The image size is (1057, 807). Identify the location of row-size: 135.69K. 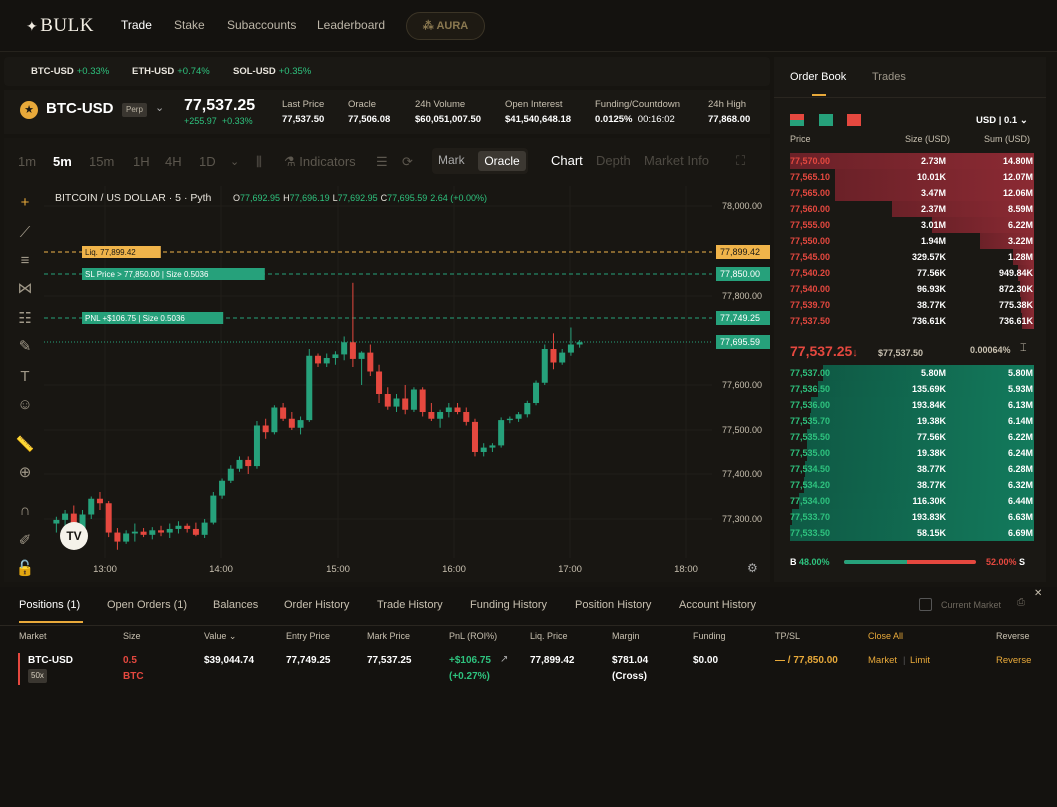
(928, 389).